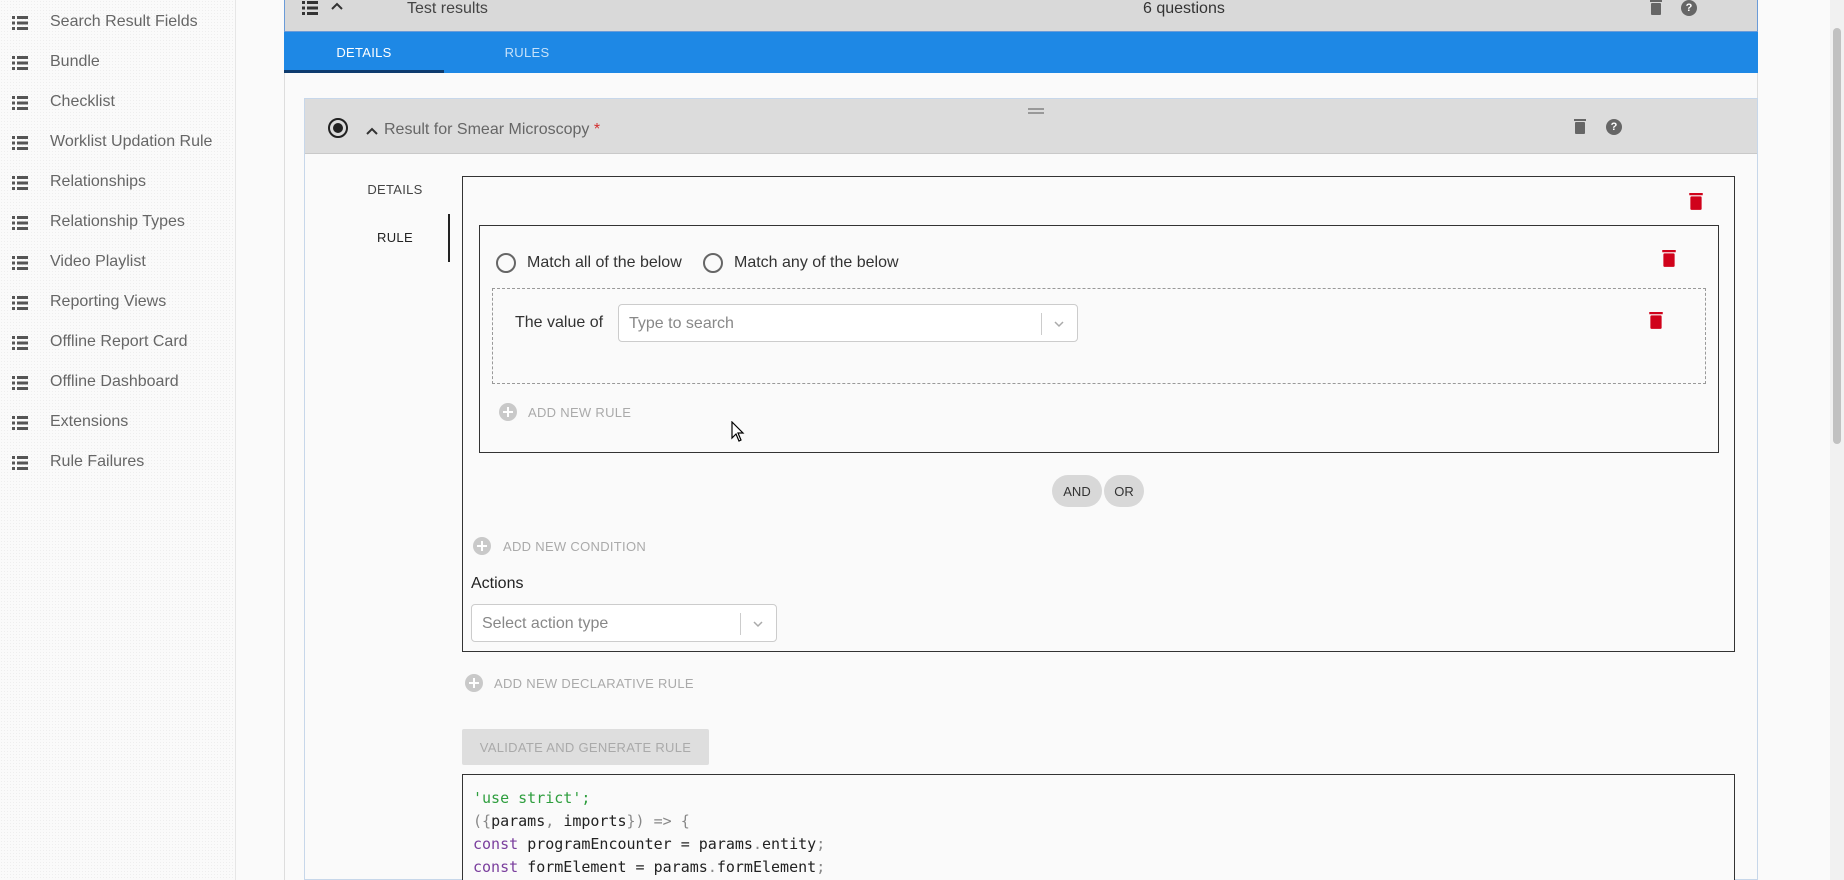  What do you see at coordinates (98, 261) in the screenshot?
I see `sidebar-item-label: Video Playlist` at bounding box center [98, 261].